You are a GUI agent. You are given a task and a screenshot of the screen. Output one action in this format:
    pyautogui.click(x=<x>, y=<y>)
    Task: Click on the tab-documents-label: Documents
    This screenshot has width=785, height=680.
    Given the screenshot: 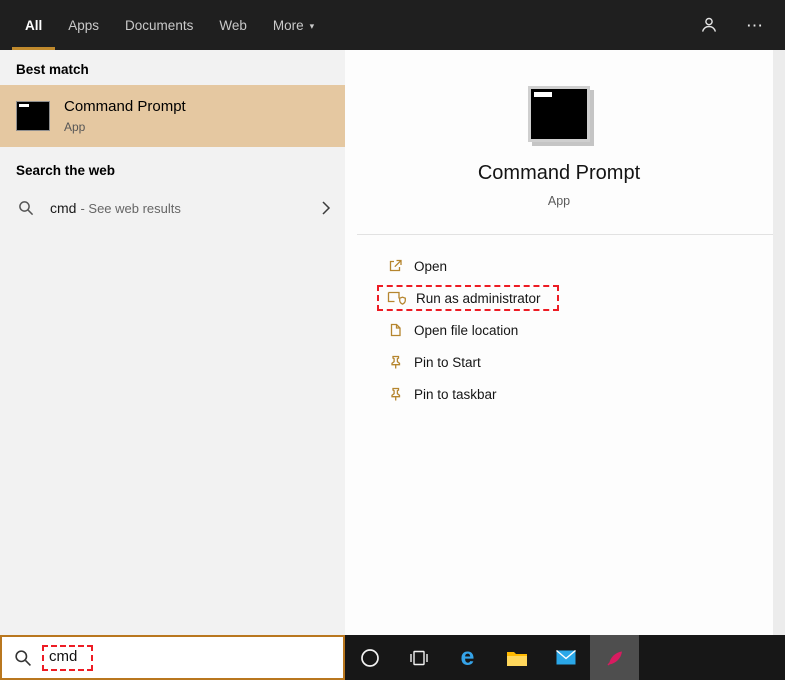 What is the action you would take?
    pyautogui.click(x=159, y=25)
    